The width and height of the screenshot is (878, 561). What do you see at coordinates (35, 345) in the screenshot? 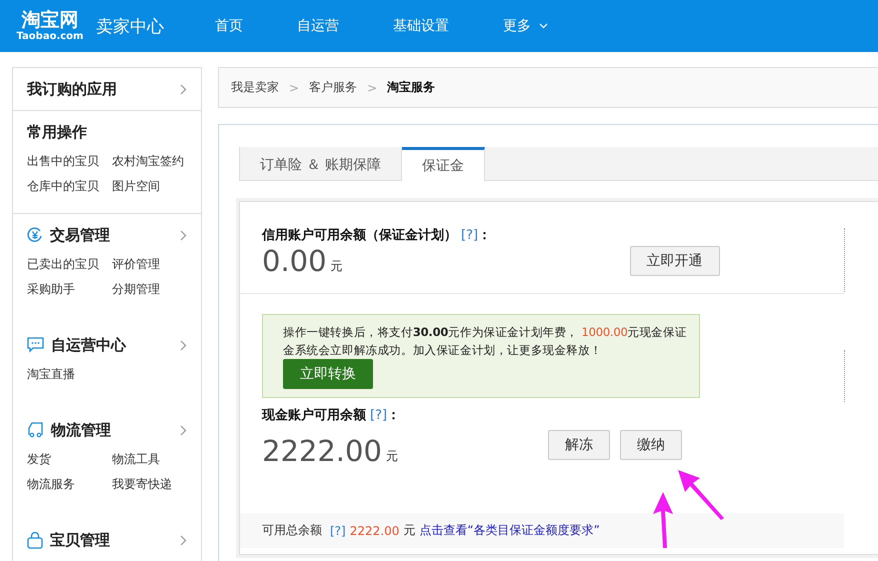
I see `chat-icon` at bounding box center [35, 345].